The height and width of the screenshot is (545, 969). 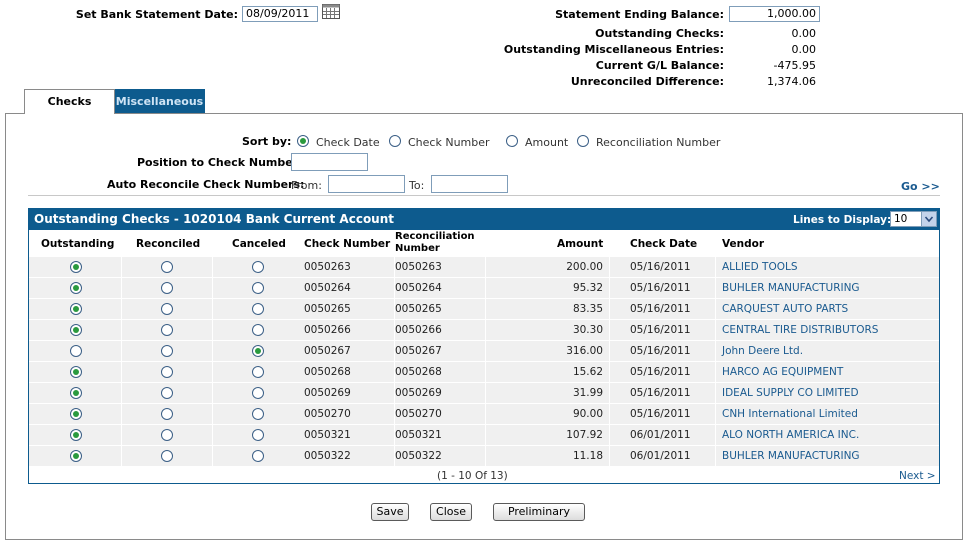 I want to click on from-input, so click(x=366, y=184).